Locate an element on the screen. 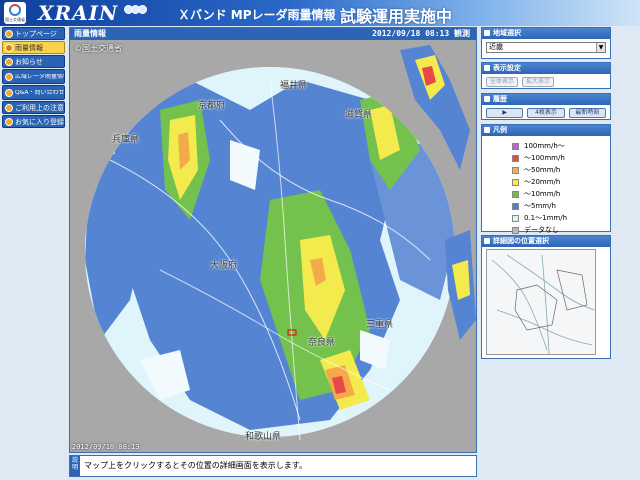 The width and height of the screenshot is (640, 480). label-hyogo: 兵庫県 is located at coordinates (126, 140).